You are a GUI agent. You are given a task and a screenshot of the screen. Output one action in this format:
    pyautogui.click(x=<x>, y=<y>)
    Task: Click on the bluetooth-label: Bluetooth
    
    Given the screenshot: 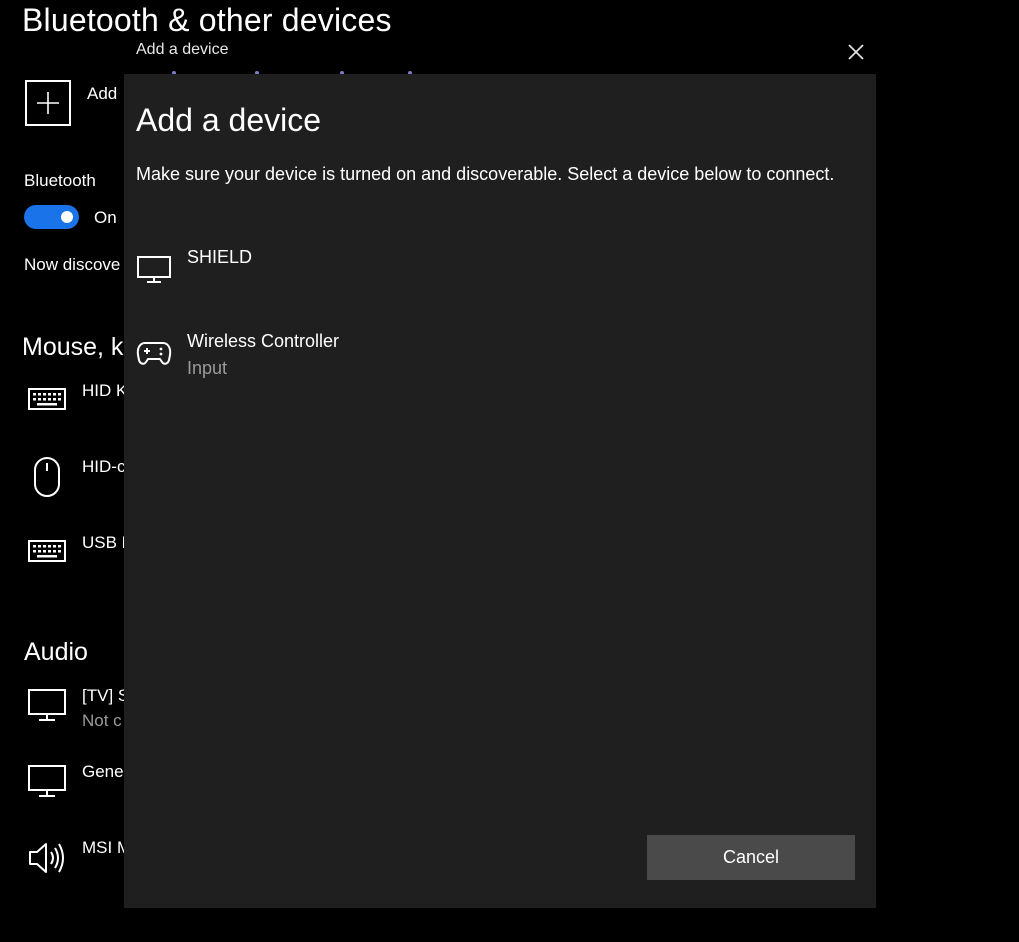 What is the action you would take?
    pyautogui.click(x=60, y=180)
    